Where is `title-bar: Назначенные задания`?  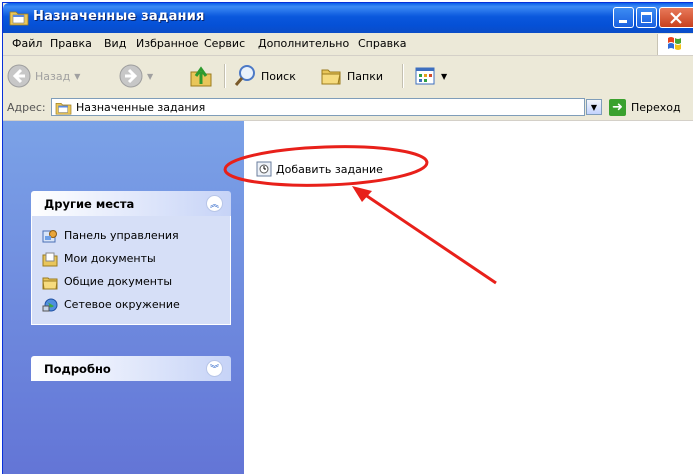
title-bar: Назначенные задания is located at coordinates (348, 18).